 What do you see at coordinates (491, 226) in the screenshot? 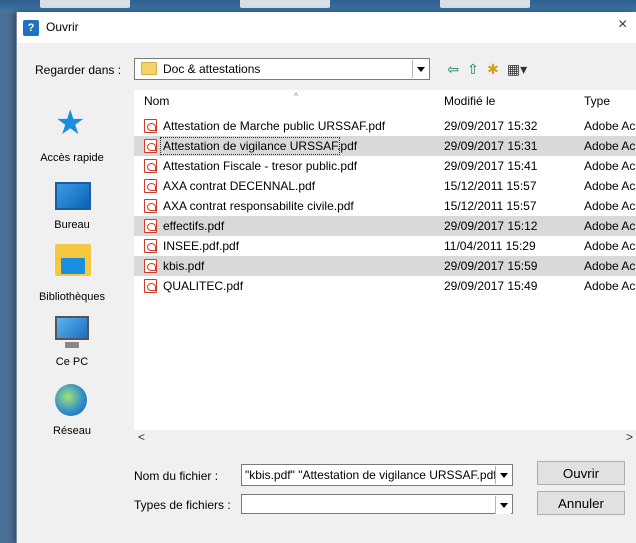
I see `file-modified: 29/09/2017 15:12` at bounding box center [491, 226].